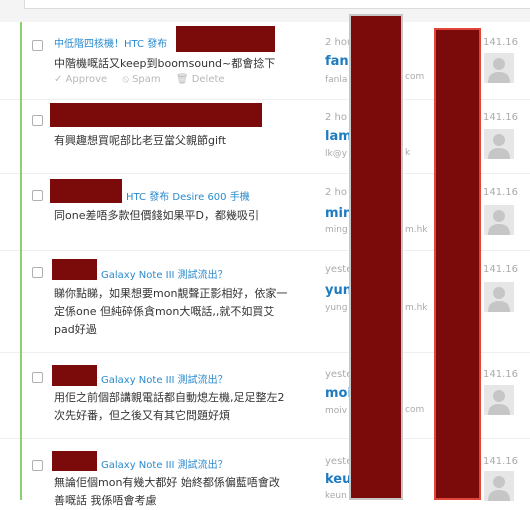 This screenshot has height=510, width=530. Describe the element at coordinates (277, 4) in the screenshot. I see `toolbar-box` at that location.